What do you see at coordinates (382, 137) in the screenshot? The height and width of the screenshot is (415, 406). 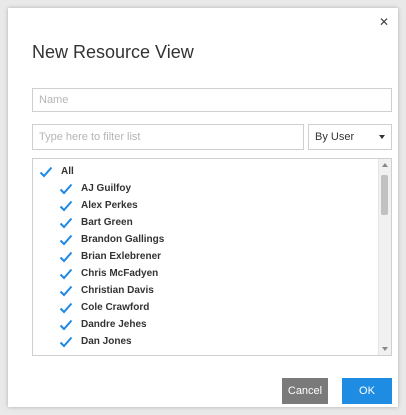 I see `chevron-down-icon` at bounding box center [382, 137].